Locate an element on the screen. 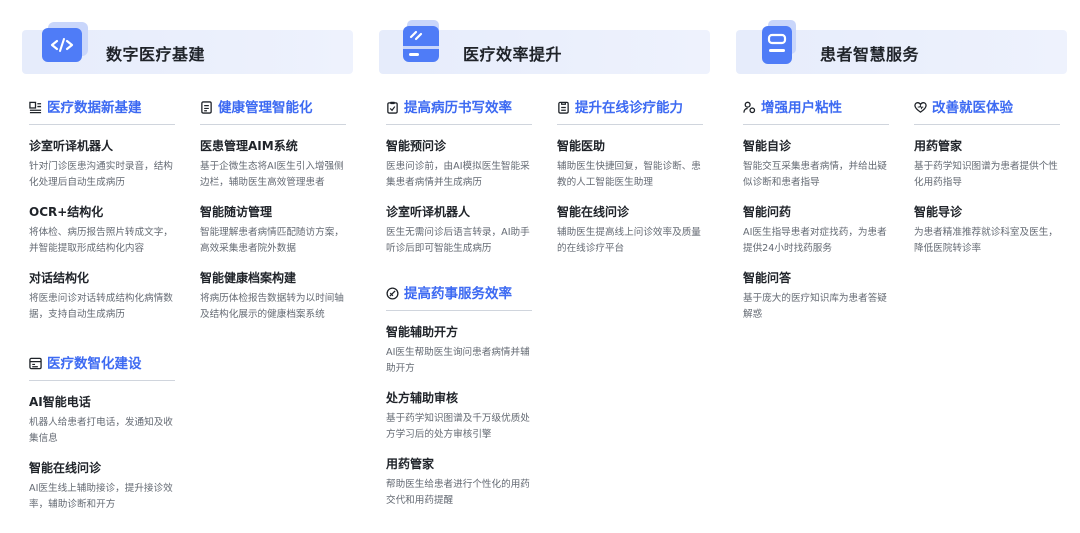 This screenshot has height=533, width=1080. item-title: 智能医助 is located at coordinates (581, 146).